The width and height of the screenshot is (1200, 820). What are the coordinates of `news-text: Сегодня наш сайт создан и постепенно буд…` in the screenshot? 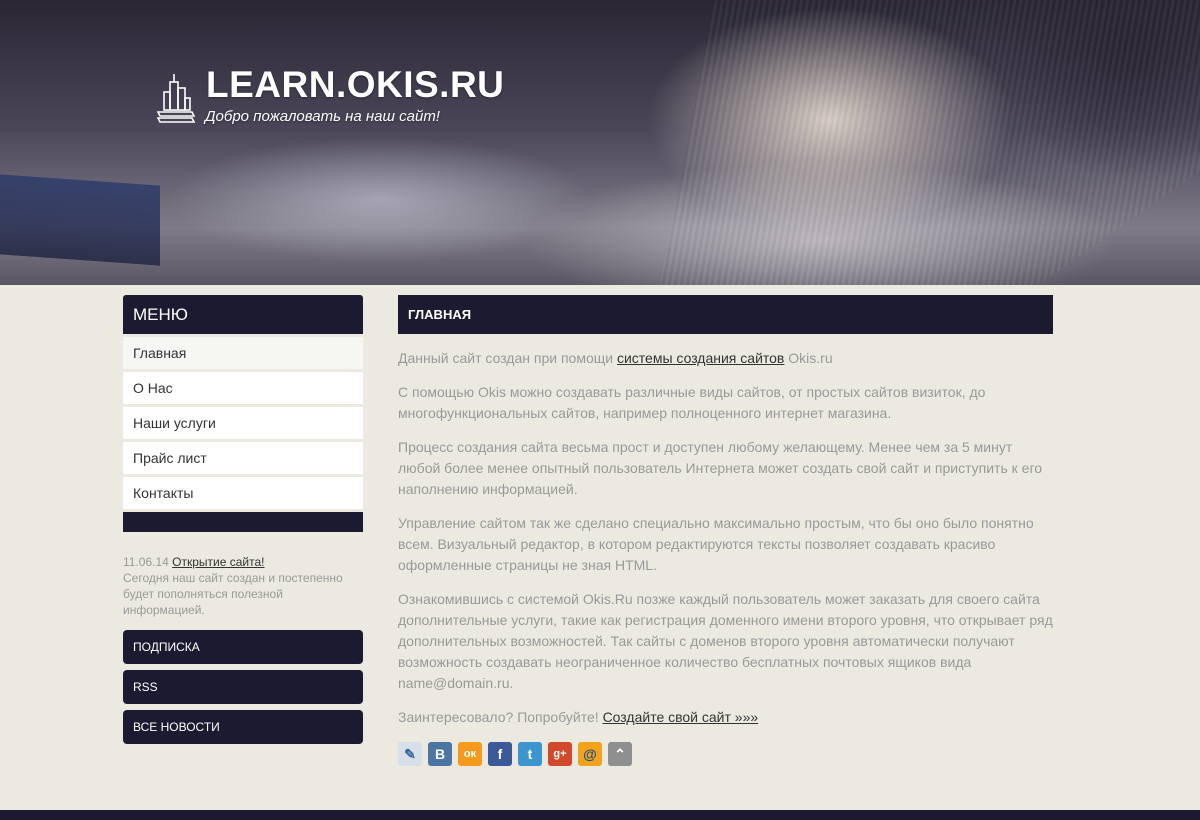 It's located at (233, 594).